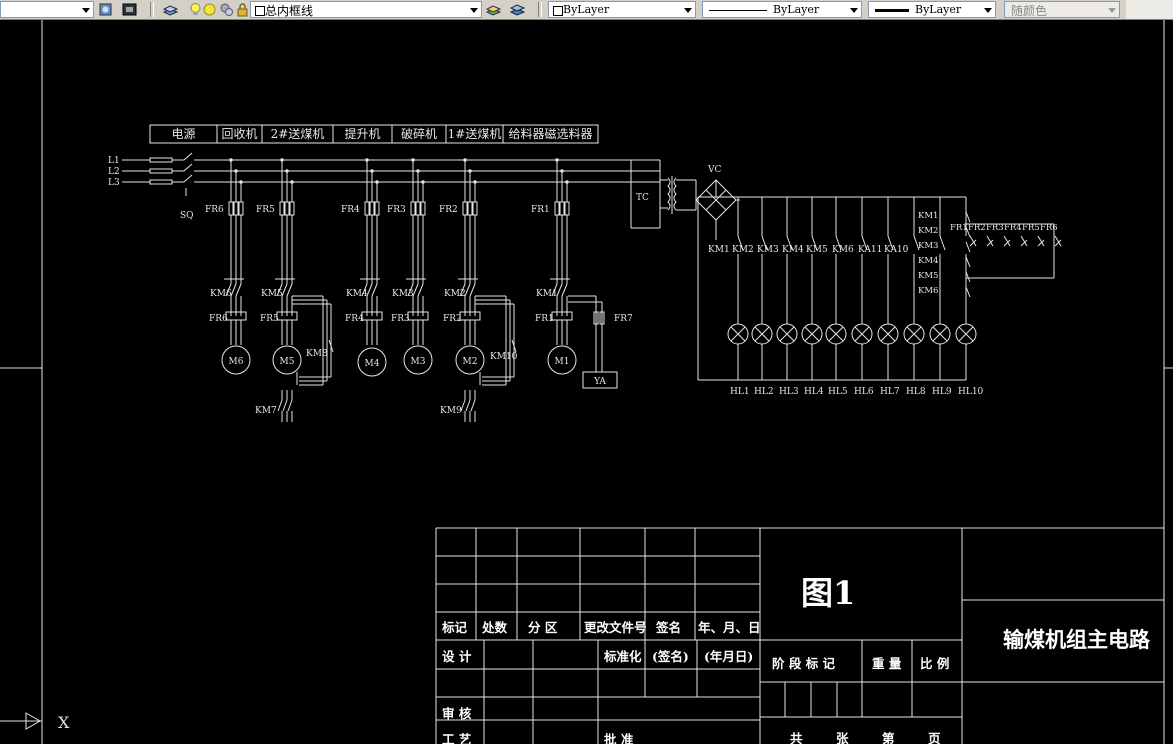  I want to click on lightbulb-icon, so click(195, 9).